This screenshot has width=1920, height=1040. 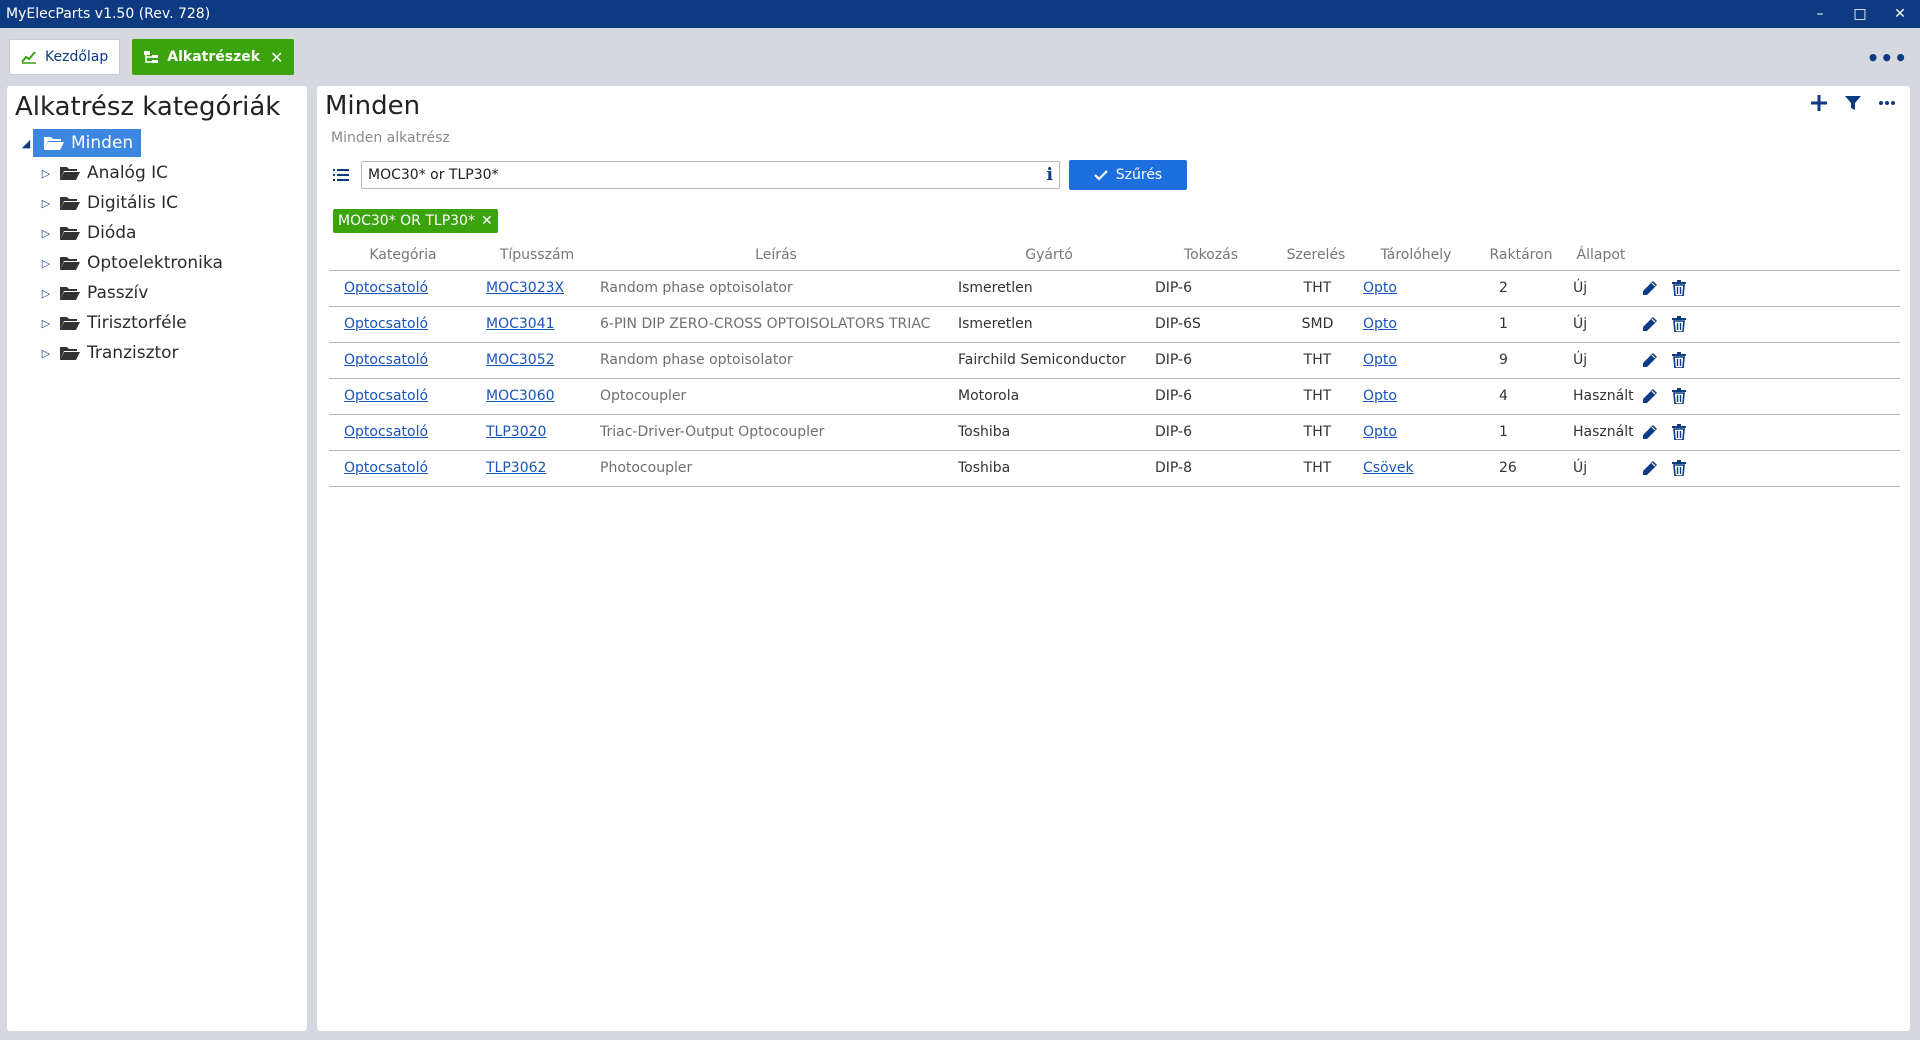 What do you see at coordinates (1211, 256) in the screenshot?
I see `column-header: Tokozás` at bounding box center [1211, 256].